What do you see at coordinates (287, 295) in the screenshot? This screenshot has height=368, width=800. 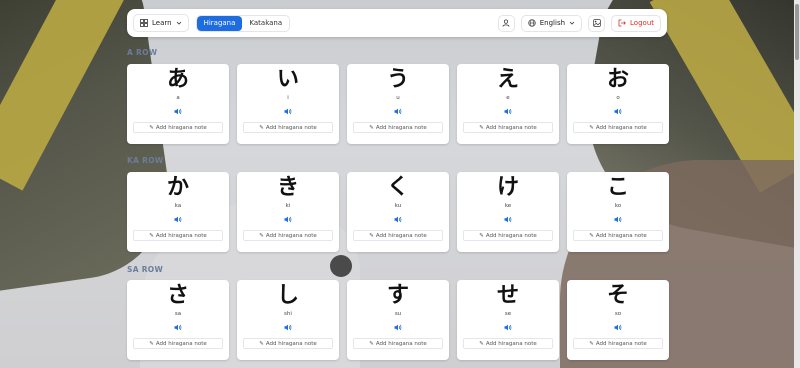 I see `kana-character: し` at bounding box center [287, 295].